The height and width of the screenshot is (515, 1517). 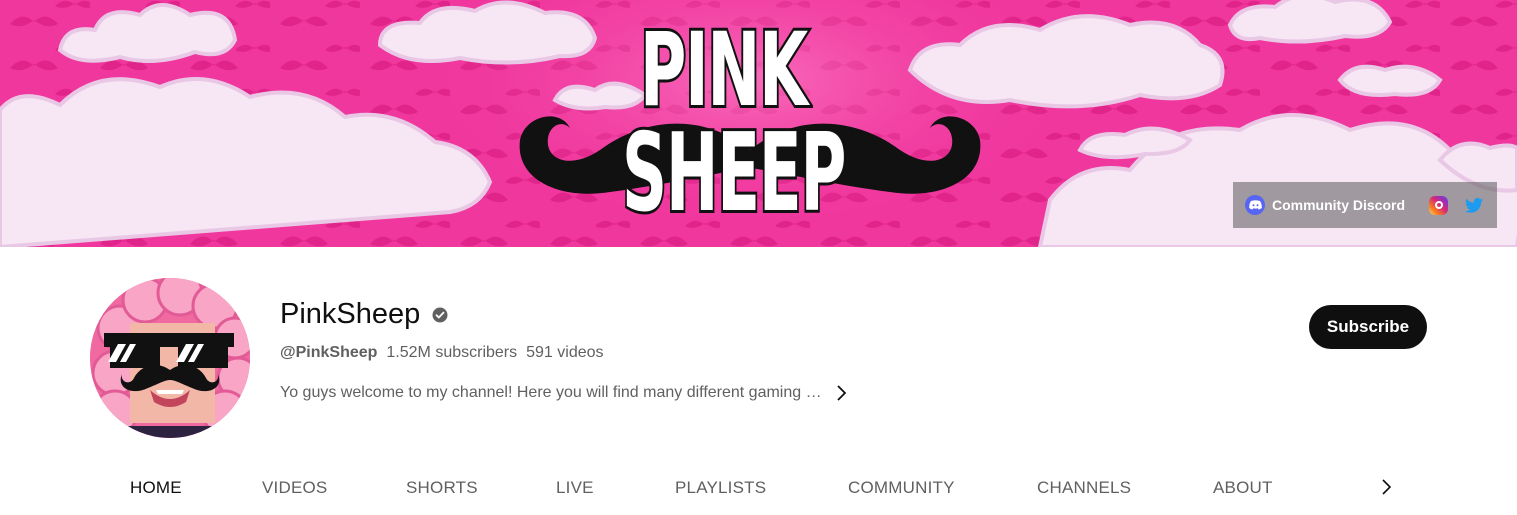 What do you see at coordinates (350, 314) in the screenshot?
I see `channel-name: PinkSheep` at bounding box center [350, 314].